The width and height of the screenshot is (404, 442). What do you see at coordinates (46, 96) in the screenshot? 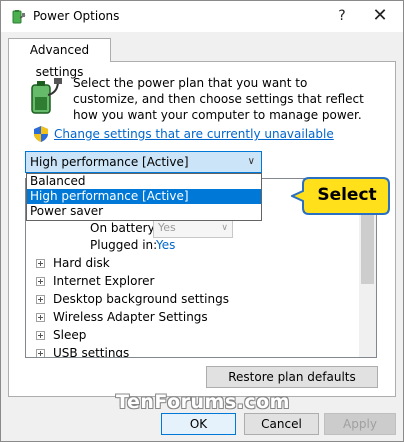
I see `battery-plug-icon` at bounding box center [46, 96].